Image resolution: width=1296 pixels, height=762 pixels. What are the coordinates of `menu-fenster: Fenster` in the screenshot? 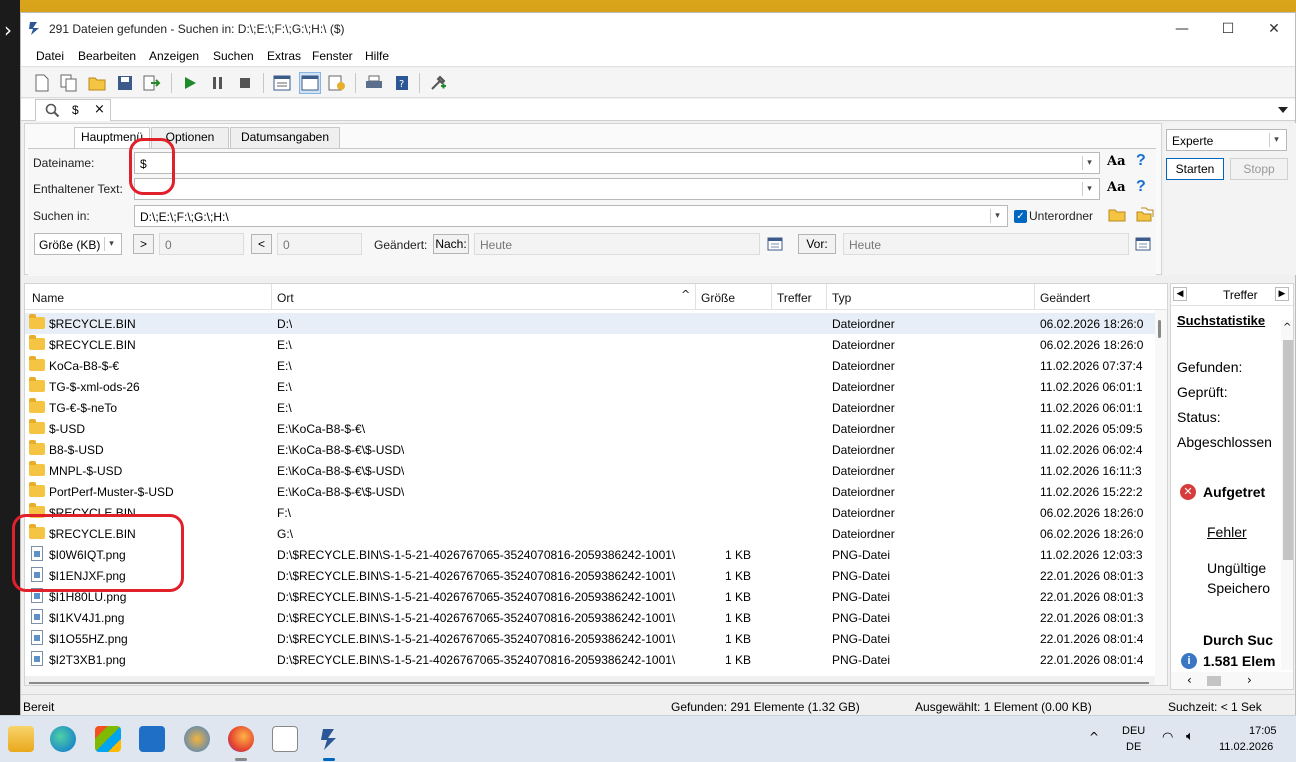 It's located at (332, 56).